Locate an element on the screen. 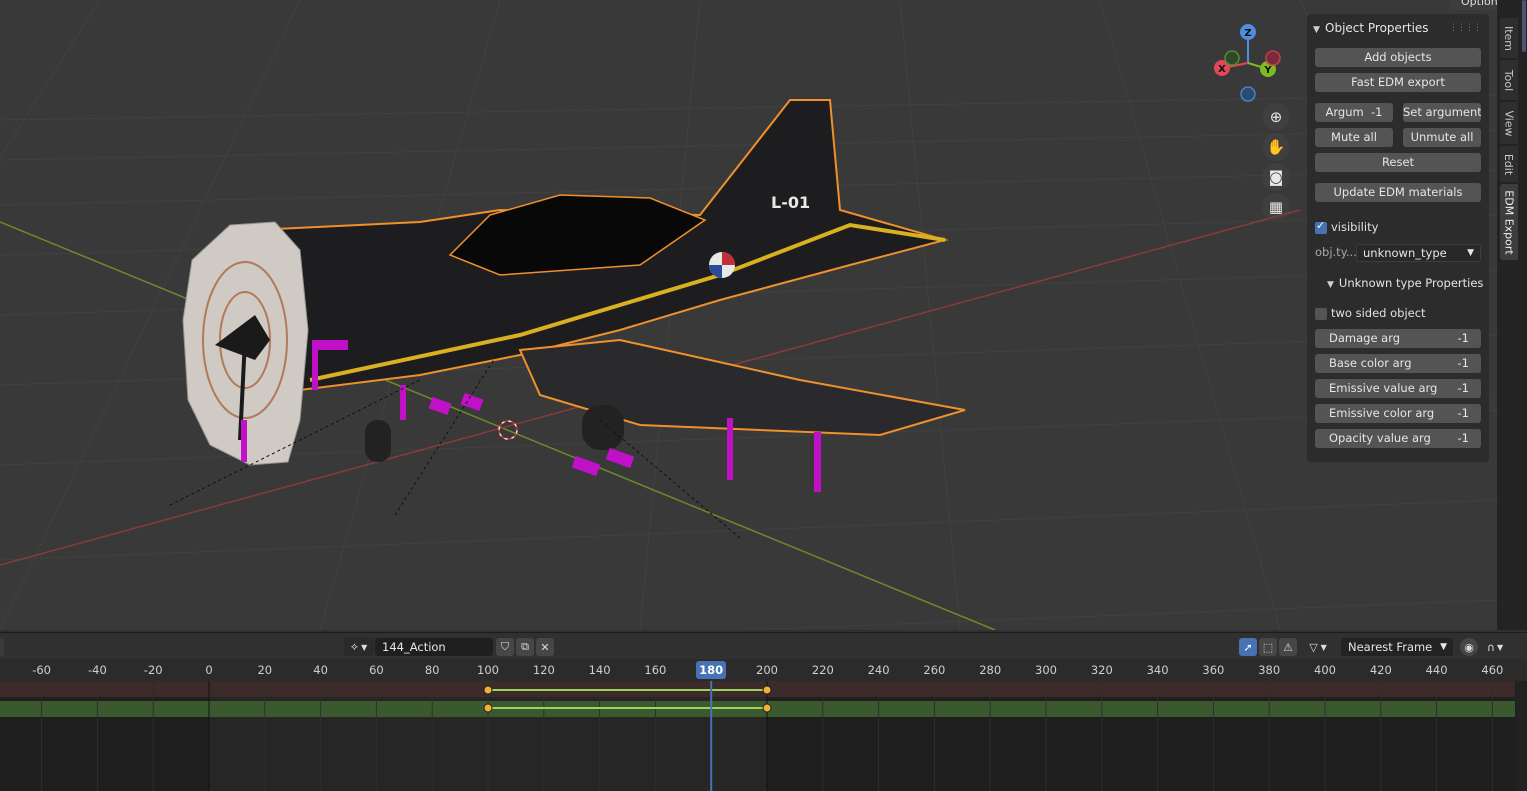 The image size is (1527, 791). emissive-color-arg-field: Emissive color arg -1 is located at coordinates (1398, 413).